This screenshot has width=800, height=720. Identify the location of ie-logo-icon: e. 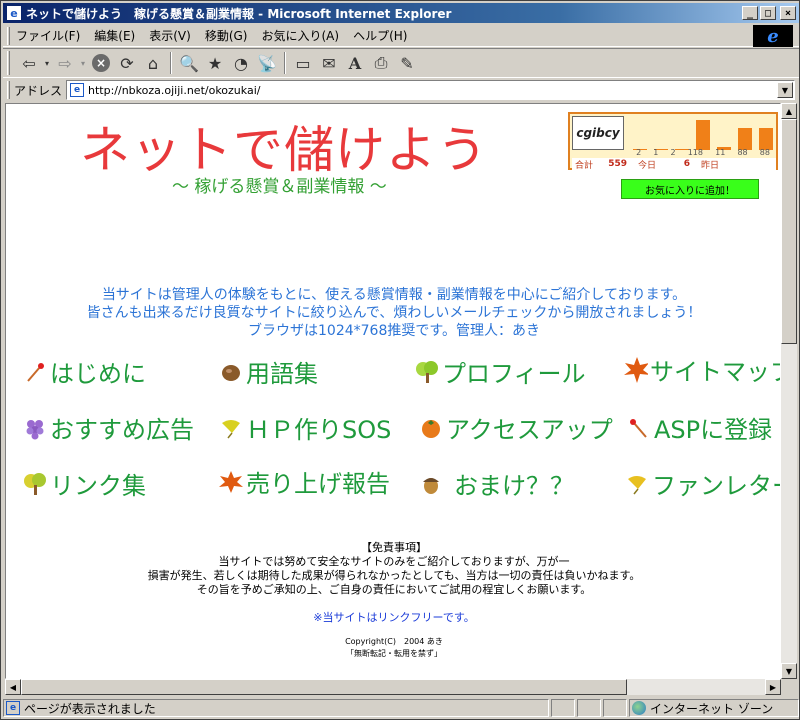
(773, 36).